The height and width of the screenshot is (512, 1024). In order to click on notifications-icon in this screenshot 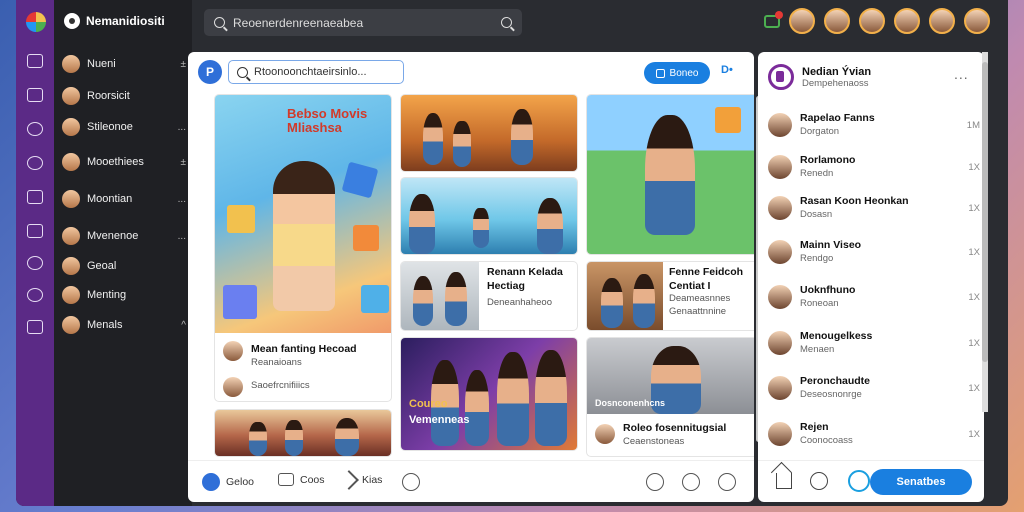, I will do `click(773, 19)`.